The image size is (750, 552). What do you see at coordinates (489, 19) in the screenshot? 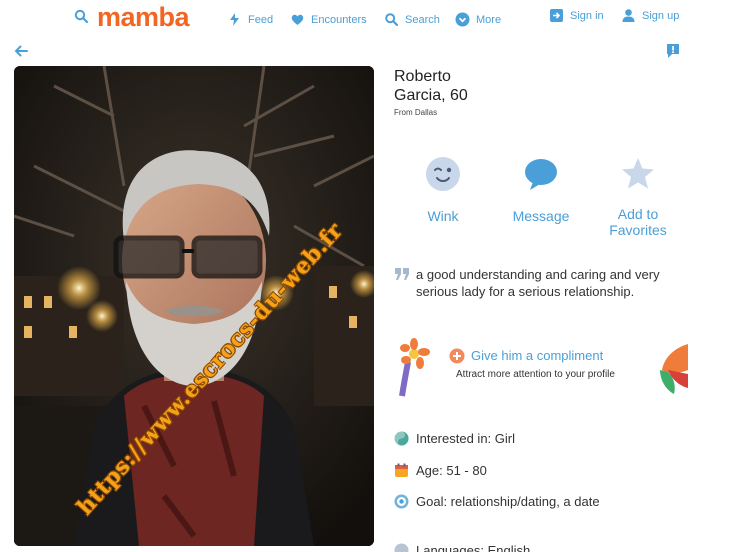
I see `nav-more-label: More` at bounding box center [489, 19].